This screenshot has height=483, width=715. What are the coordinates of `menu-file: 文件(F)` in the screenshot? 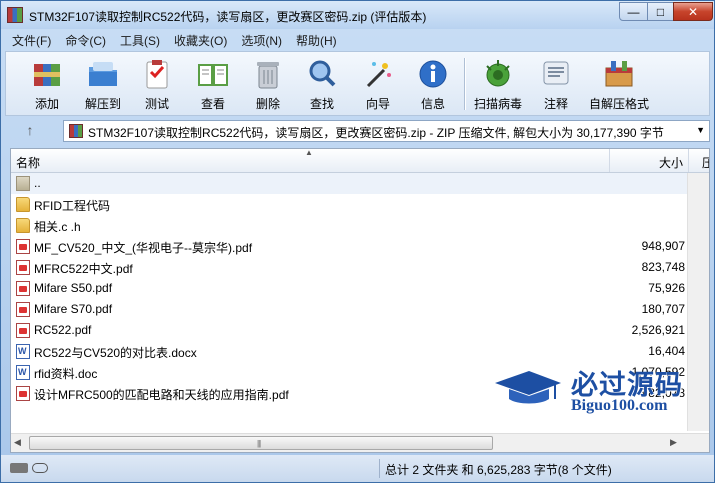 It's located at (31, 40).